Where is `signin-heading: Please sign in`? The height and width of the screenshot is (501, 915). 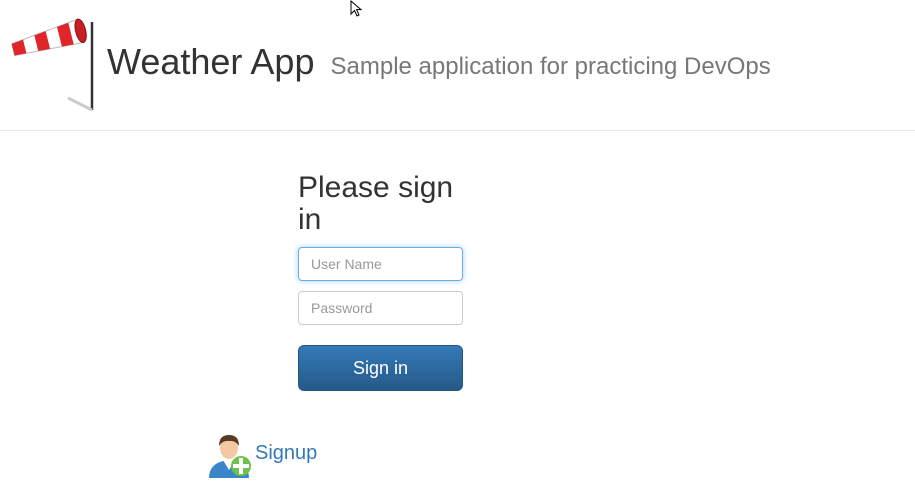 signin-heading: Please sign in is located at coordinates (376, 203).